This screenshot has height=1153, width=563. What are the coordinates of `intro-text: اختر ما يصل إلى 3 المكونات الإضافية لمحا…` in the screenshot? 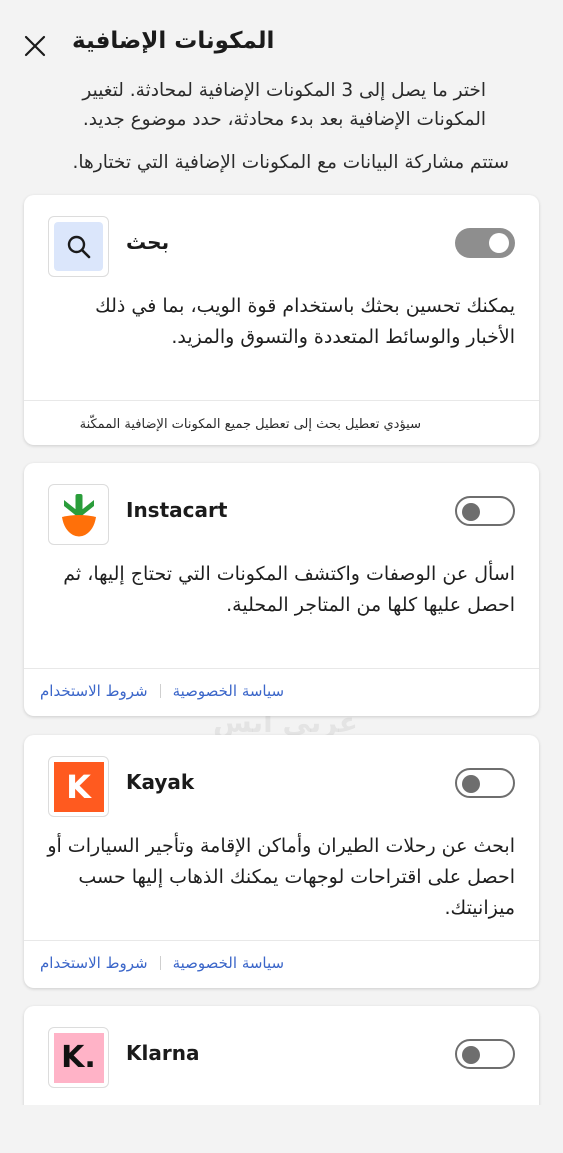 It's located at (256, 105).